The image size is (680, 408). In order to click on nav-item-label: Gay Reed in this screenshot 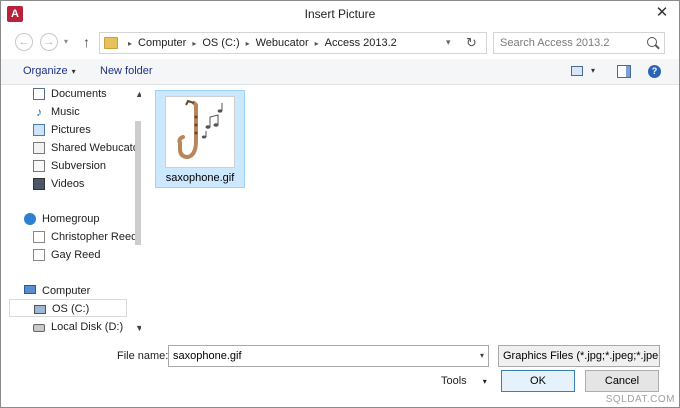, I will do `click(76, 255)`.